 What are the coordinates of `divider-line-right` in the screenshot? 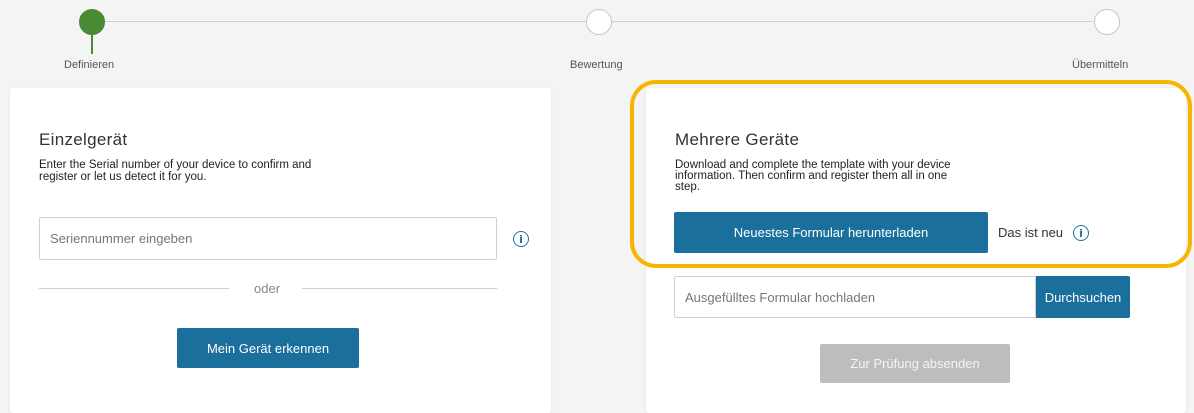 It's located at (399, 288).